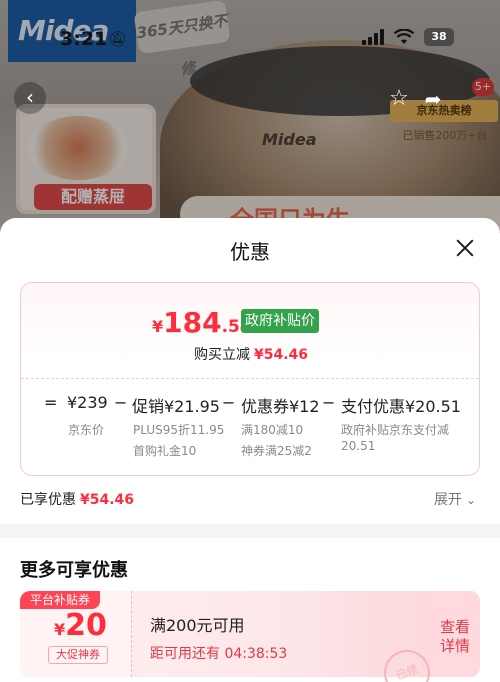 This screenshot has width=500, height=682. I want to click on section-gap, so click(250, 531).